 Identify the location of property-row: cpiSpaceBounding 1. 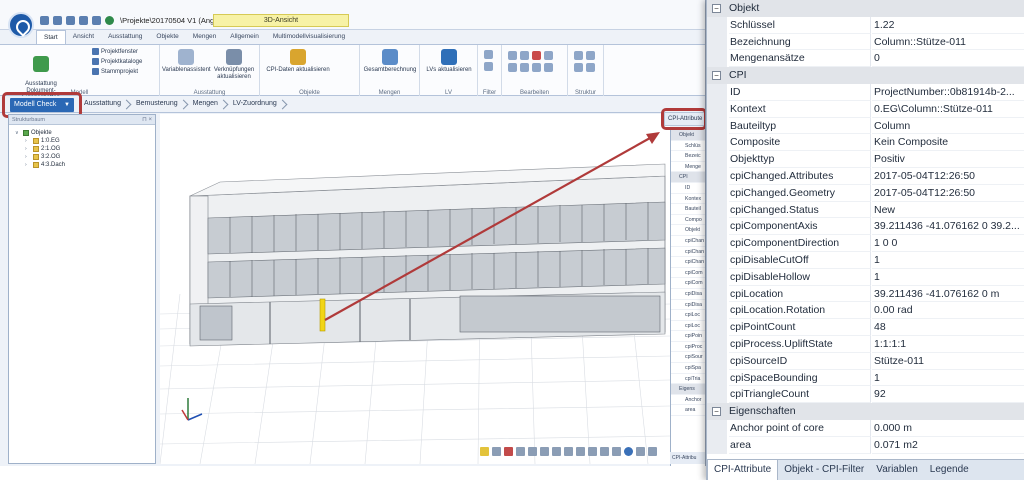
(865, 378).